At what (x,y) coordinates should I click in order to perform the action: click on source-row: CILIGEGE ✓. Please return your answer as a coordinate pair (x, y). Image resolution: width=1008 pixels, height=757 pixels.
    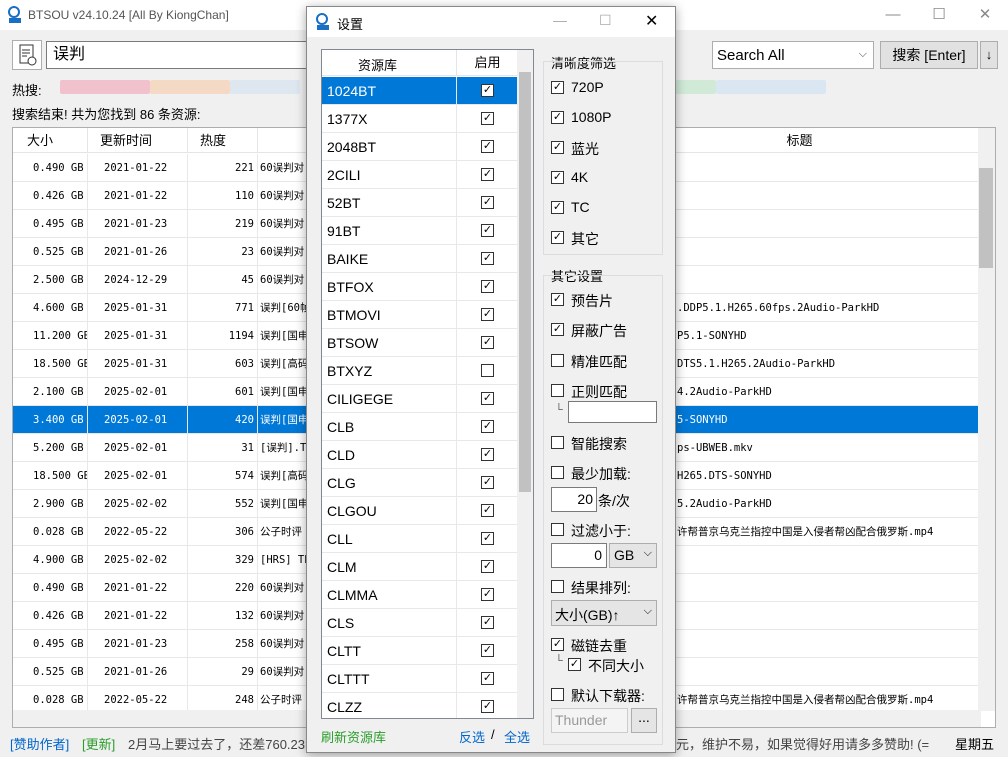
    Looking at the image, I should click on (420, 399).